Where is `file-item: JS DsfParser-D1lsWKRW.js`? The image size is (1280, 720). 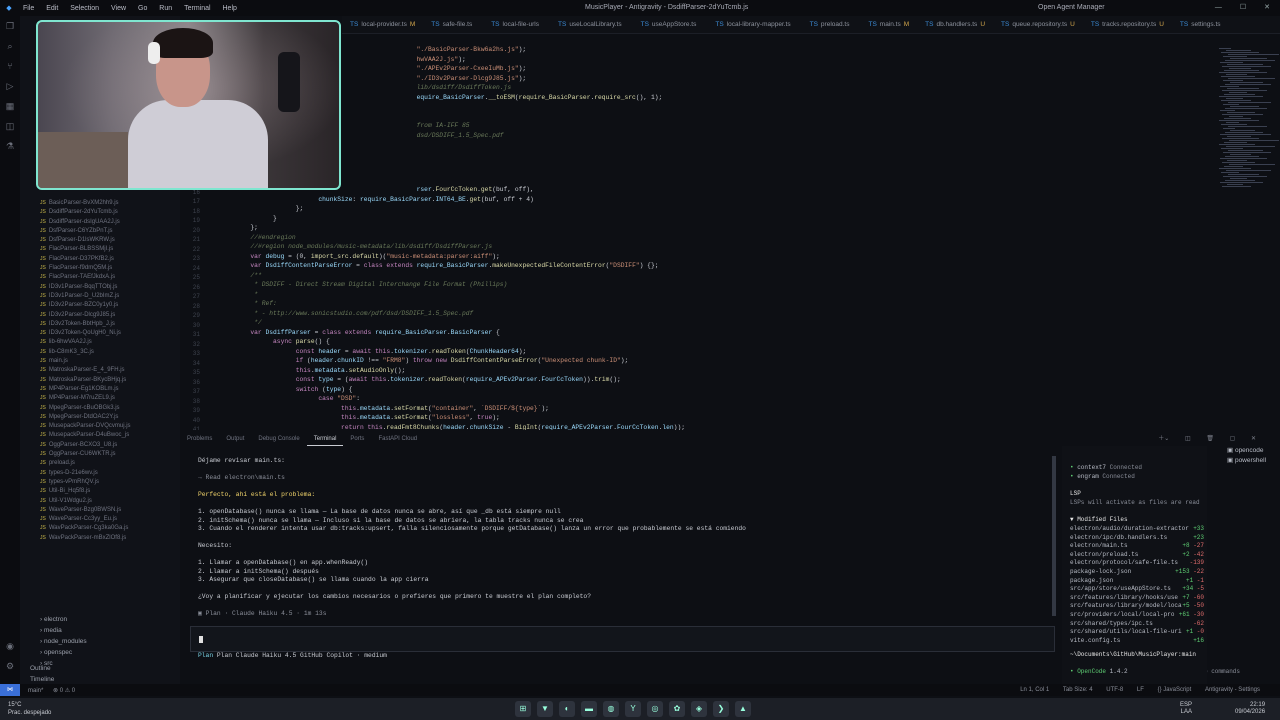 file-item: JS DsfParser-D1lsWKRW.js is located at coordinates (100, 240).